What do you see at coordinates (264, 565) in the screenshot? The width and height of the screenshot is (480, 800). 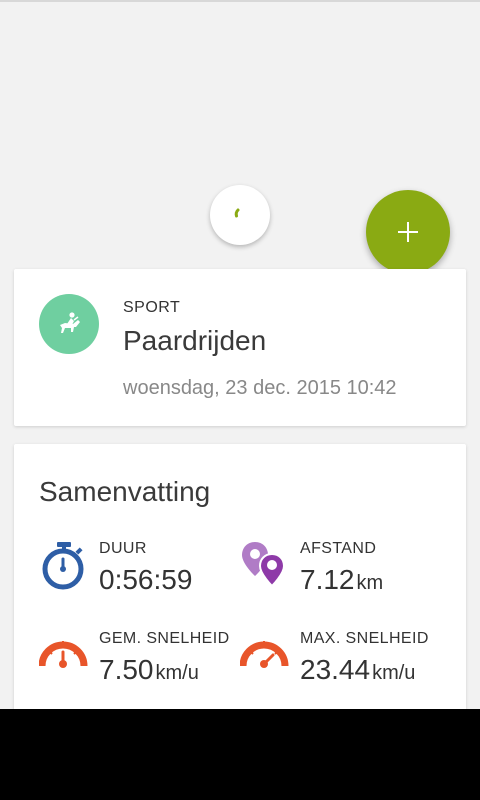 I see `map-pin-icon` at bounding box center [264, 565].